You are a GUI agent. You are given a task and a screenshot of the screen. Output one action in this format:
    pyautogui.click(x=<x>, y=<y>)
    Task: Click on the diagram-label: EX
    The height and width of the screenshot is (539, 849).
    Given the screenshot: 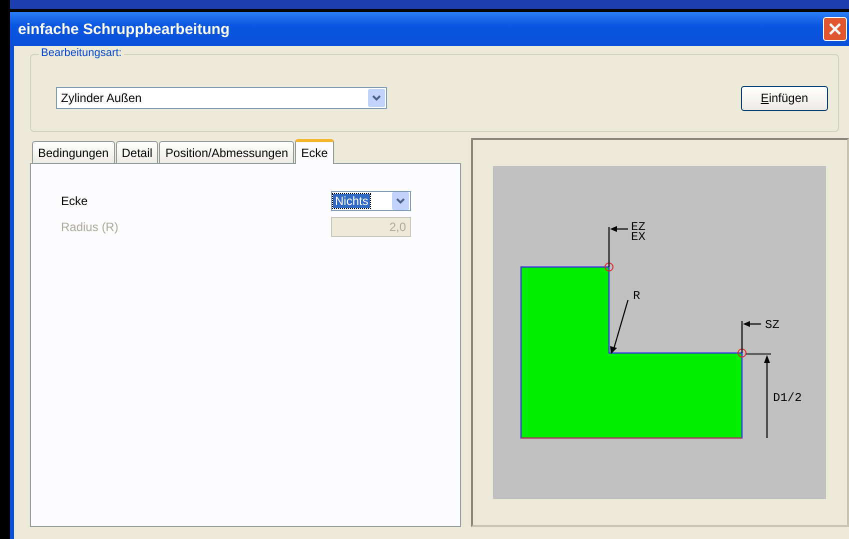 What is the action you would take?
    pyautogui.click(x=638, y=237)
    